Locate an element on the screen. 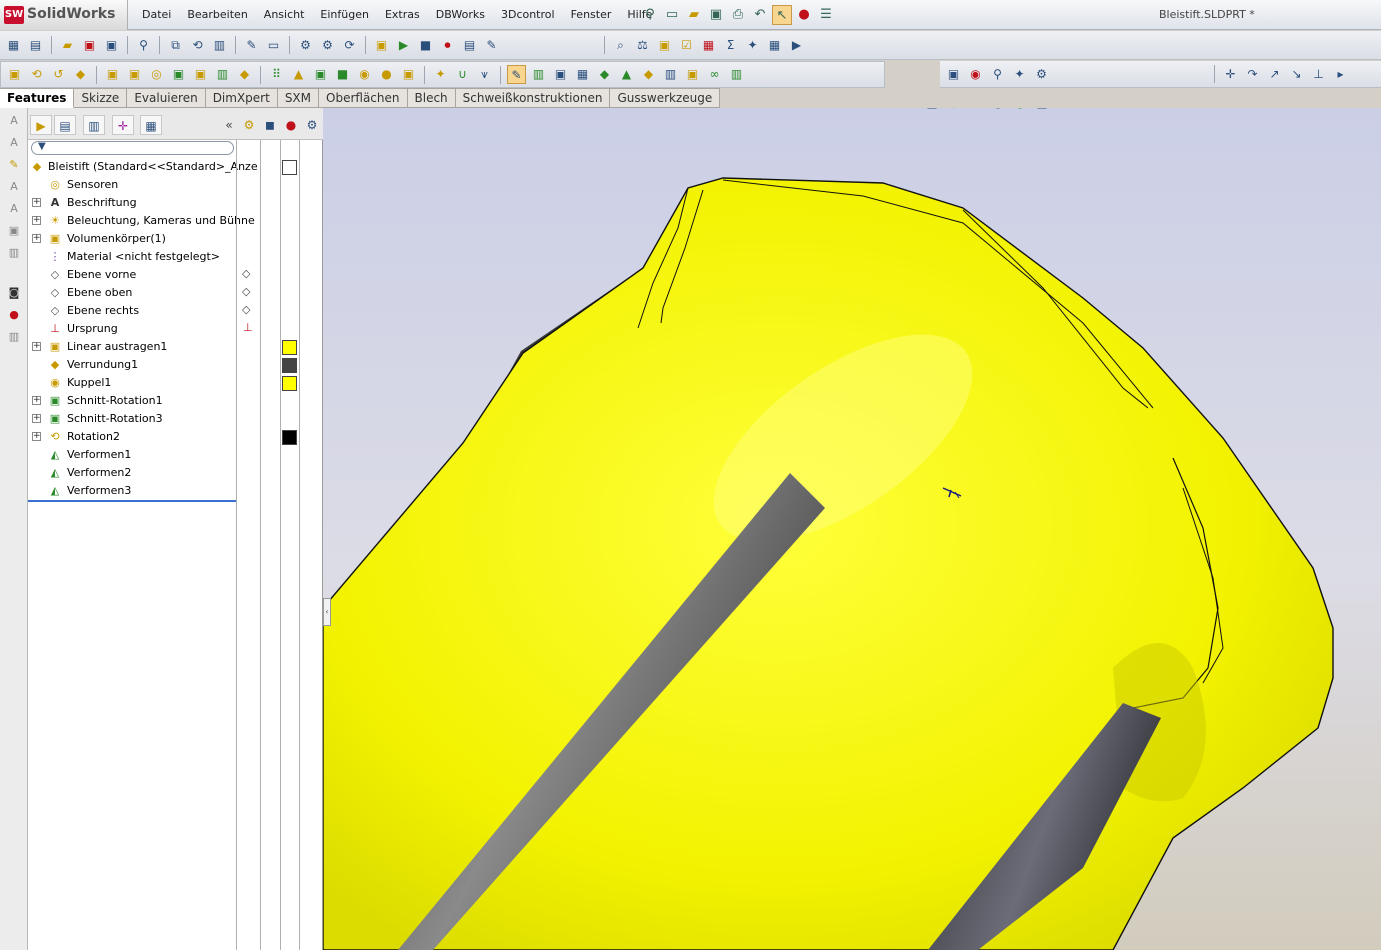 The image size is (1381, 950). link-icon: ⟲ is located at coordinates (197, 45).